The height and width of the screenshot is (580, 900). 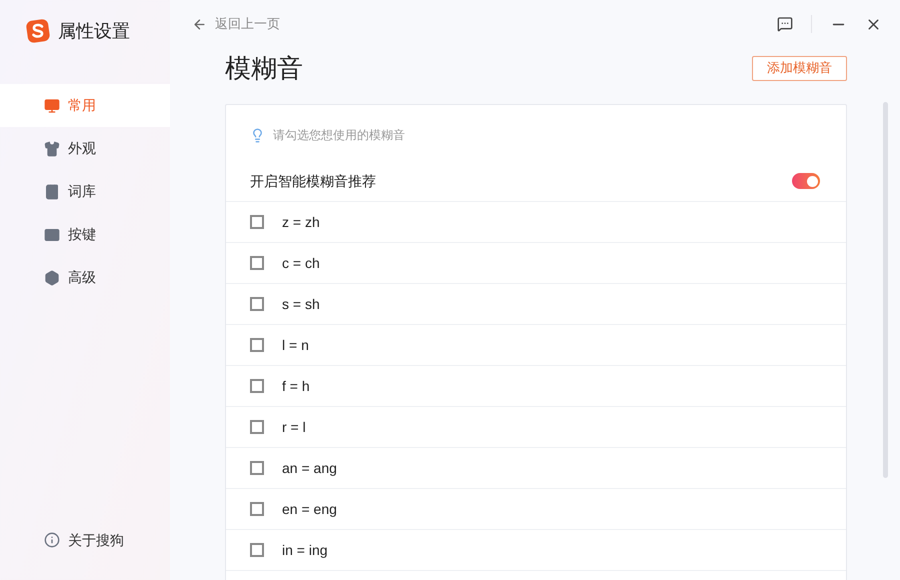 What do you see at coordinates (52, 148) in the screenshot?
I see `shirt-icon` at bounding box center [52, 148].